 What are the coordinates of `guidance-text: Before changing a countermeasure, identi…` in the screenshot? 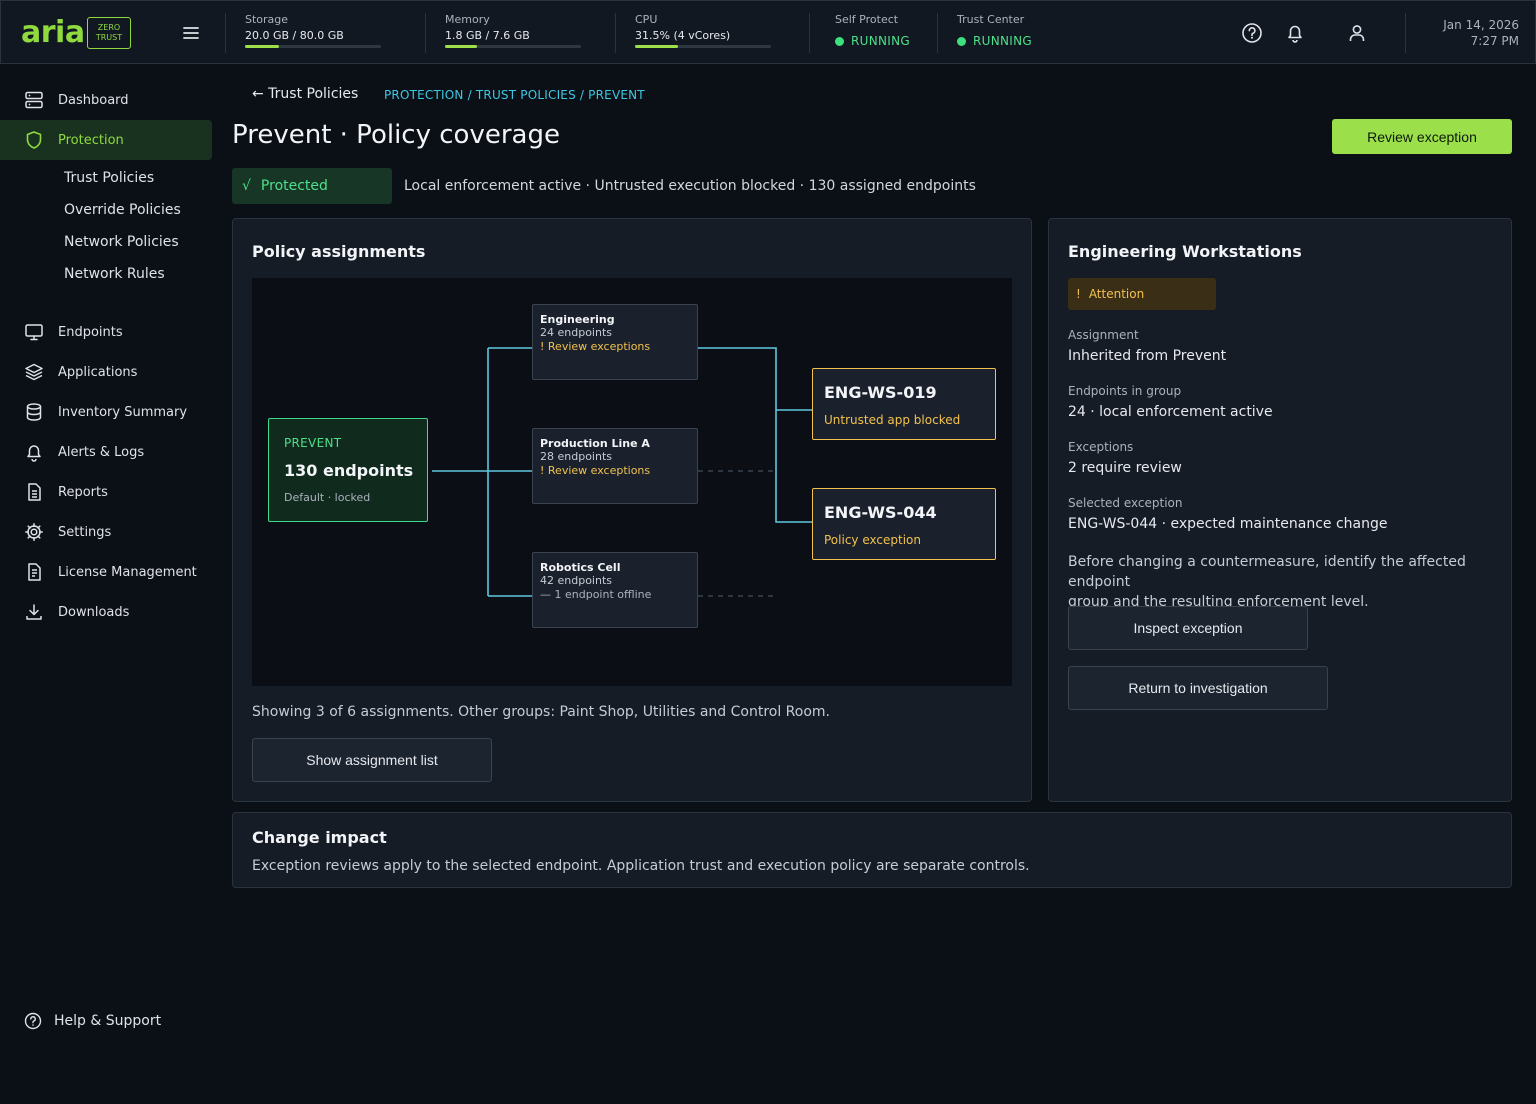 It's located at (1283, 582).